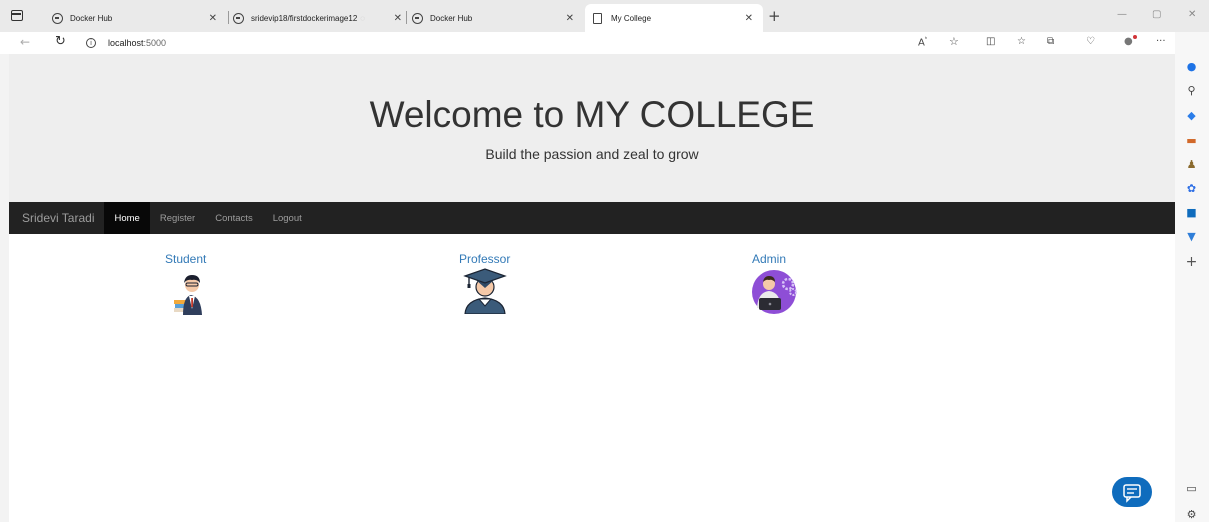 This screenshot has height=522, width=1209. I want to click on tab-firstdockerimage: sridevip18/firstdockerimage12 ◌ ✕, so click(319, 18).